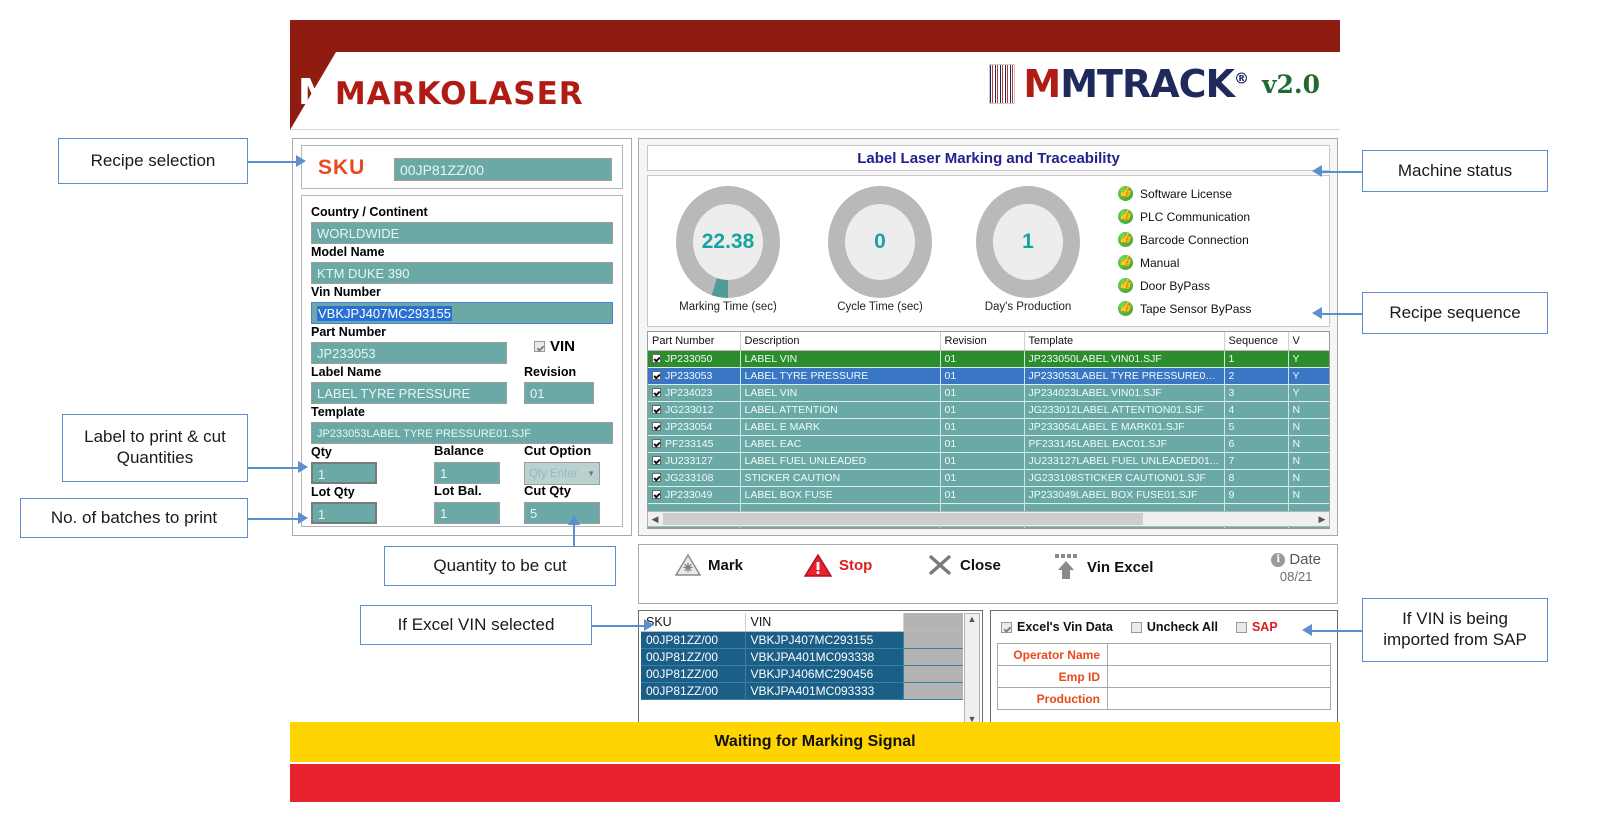 This screenshot has height=836, width=1600. What do you see at coordinates (840, 444) in the screenshot?
I see `cell-description: LABEL EAC` at bounding box center [840, 444].